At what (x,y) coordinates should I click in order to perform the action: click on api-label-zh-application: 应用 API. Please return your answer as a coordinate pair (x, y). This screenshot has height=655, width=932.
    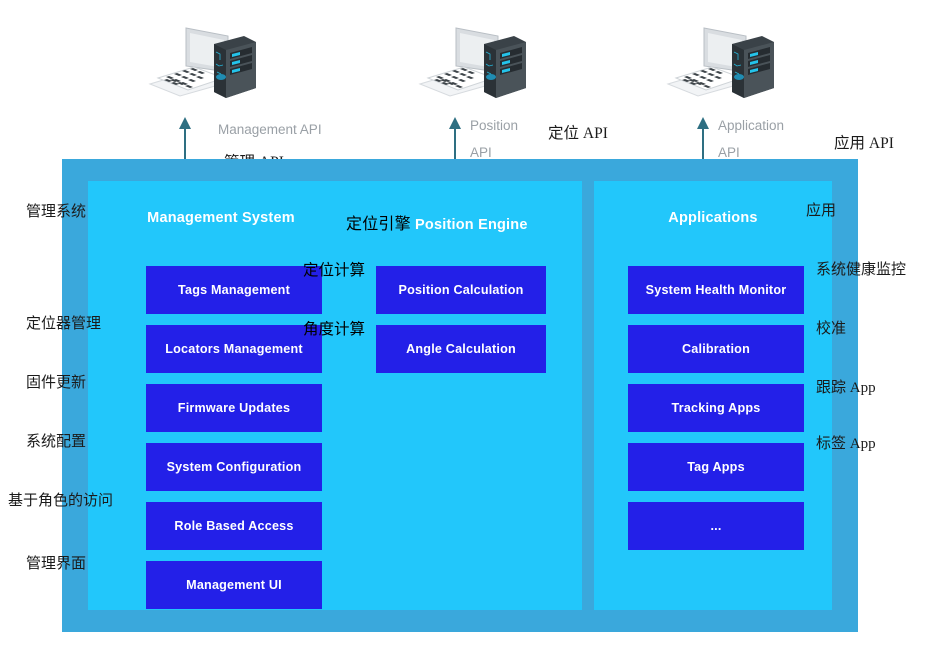
    Looking at the image, I should click on (864, 143).